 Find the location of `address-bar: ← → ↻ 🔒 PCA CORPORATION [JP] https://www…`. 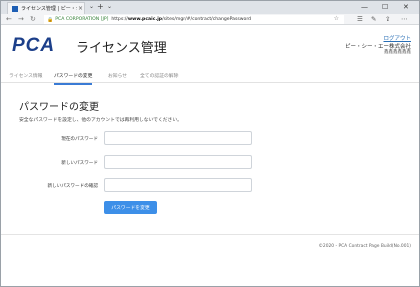

address-bar: ← → ↻ 🔒 PCA CORPORATION [JP] https://www… is located at coordinates (210, 19).